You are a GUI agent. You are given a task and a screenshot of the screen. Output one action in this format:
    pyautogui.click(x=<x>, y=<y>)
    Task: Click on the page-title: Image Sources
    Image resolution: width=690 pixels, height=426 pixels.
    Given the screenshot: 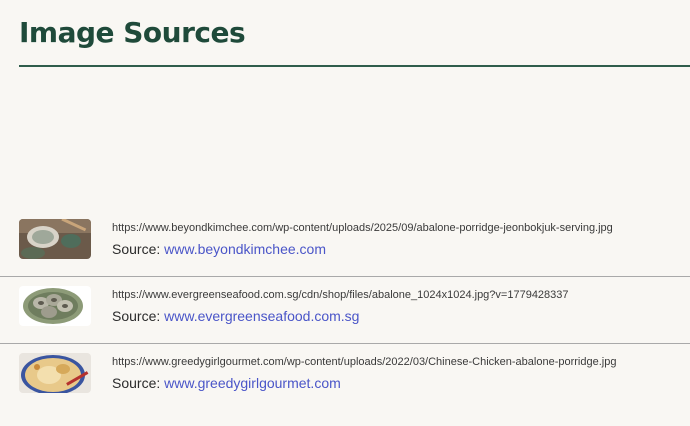 What is the action you would take?
    pyautogui.click(x=132, y=32)
    